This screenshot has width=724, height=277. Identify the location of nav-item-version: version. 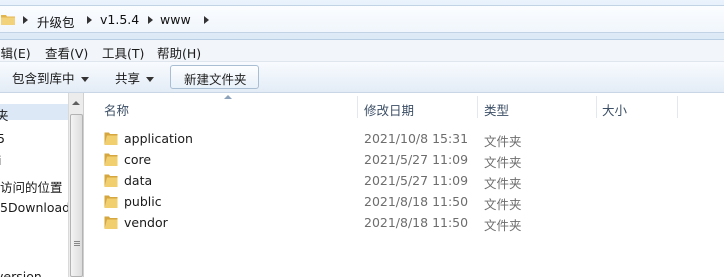
(21, 273).